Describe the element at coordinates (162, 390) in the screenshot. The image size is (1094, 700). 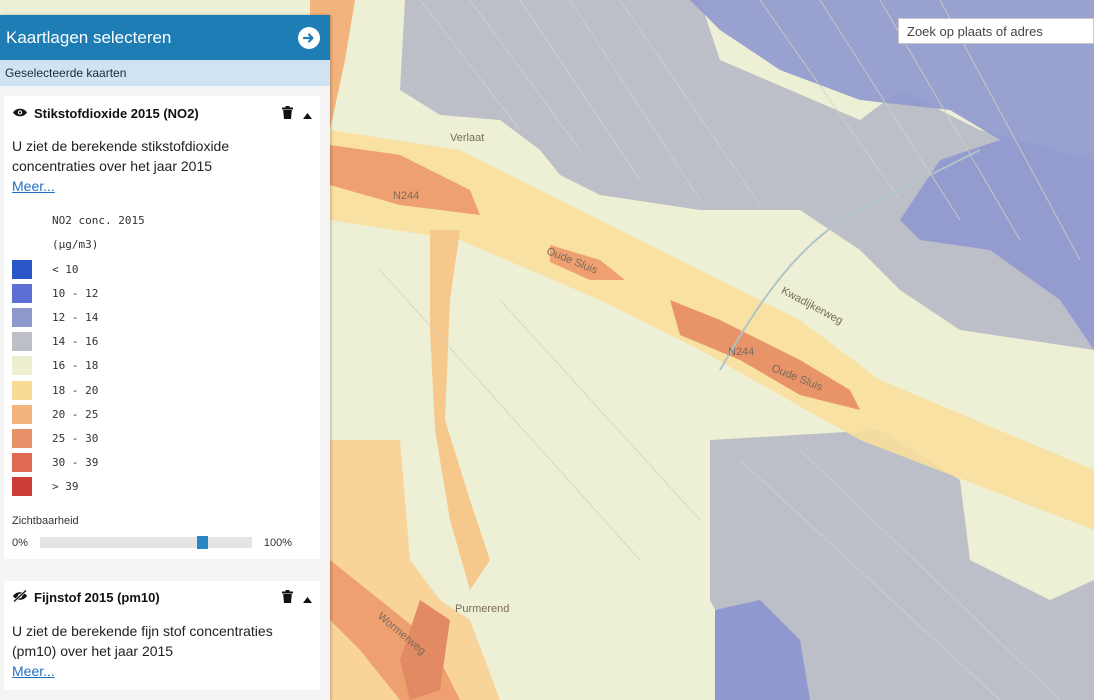
I see `legend-row: 18 - 20` at that location.